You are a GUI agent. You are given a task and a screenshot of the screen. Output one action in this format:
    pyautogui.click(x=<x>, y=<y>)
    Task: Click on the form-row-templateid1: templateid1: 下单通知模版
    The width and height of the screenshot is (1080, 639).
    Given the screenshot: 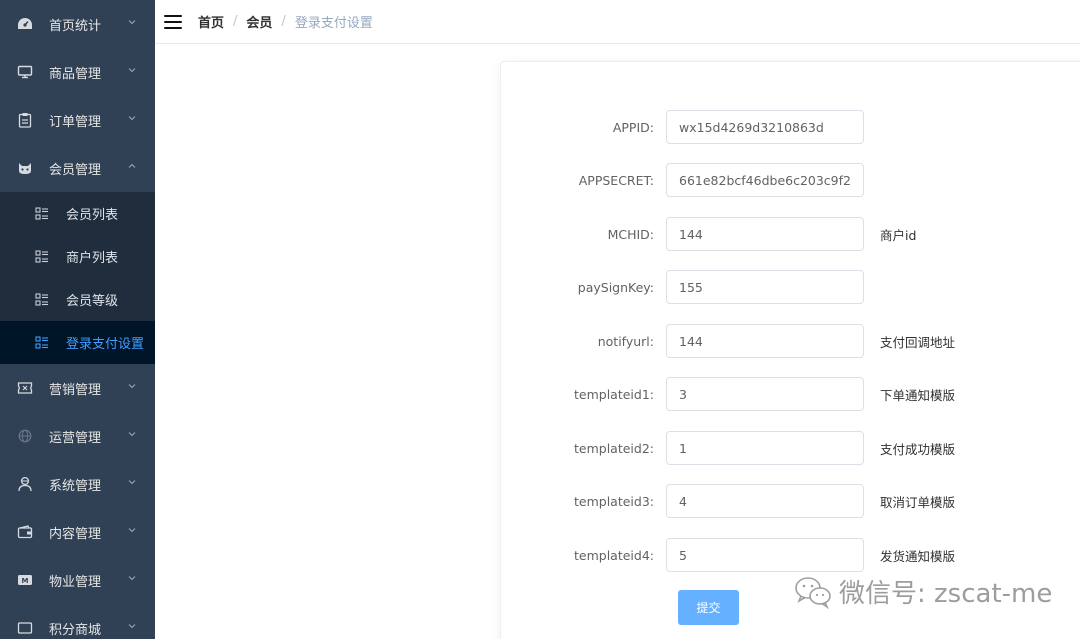 What is the action you would take?
    pyautogui.click(x=728, y=394)
    